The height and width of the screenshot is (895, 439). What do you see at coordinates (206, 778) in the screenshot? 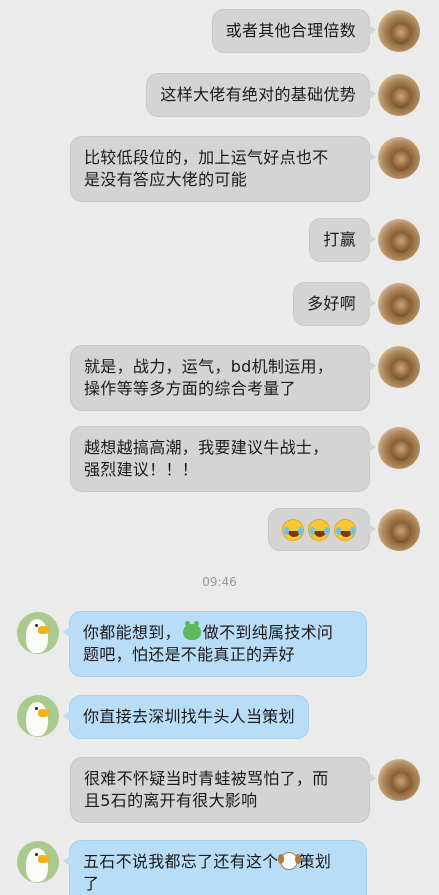
I see `message-text-line: 很难不怀疑当时青蛙被骂怕了，而` at bounding box center [206, 778].